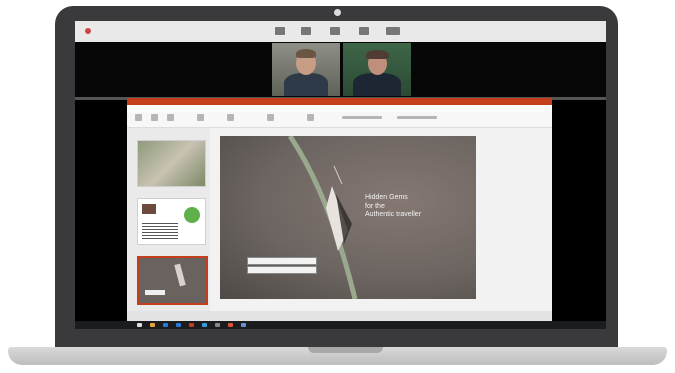  Describe the element at coordinates (339, 120) in the screenshot. I see `ppt-ribbon` at that location.